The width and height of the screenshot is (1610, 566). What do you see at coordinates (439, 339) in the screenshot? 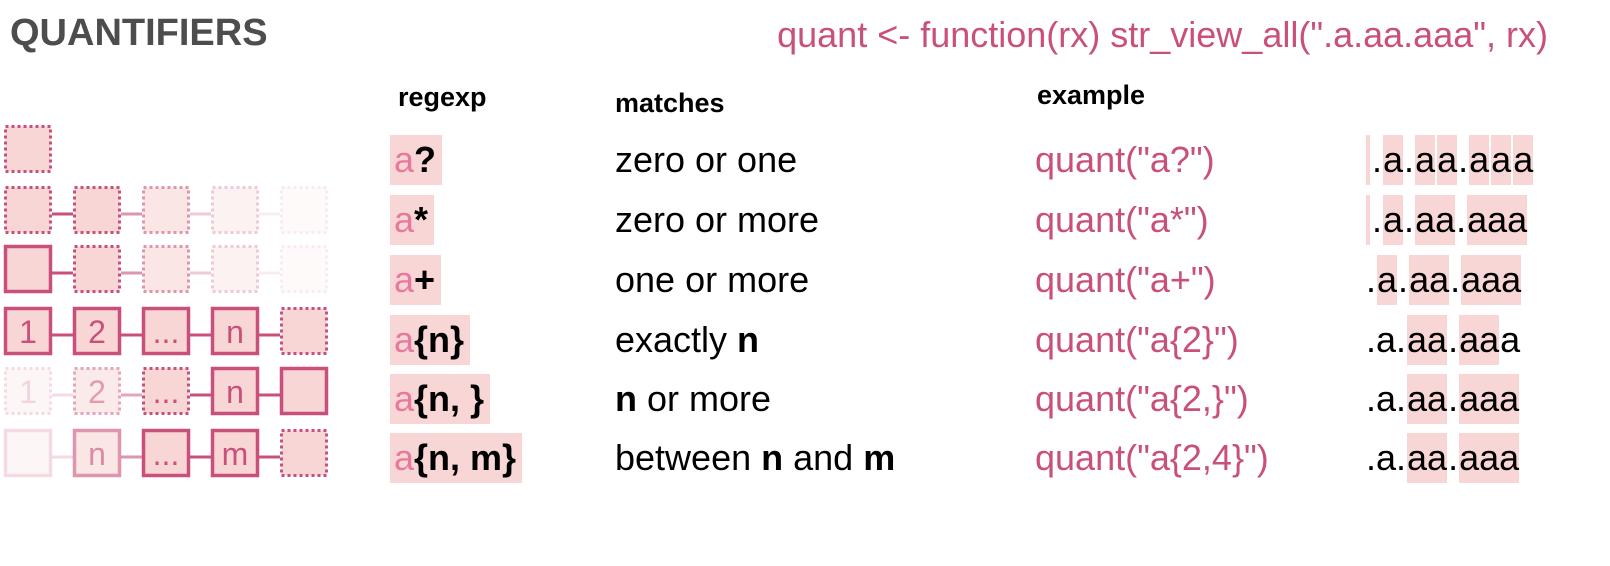
I see `regexp-quantifier: {n}` at bounding box center [439, 339].